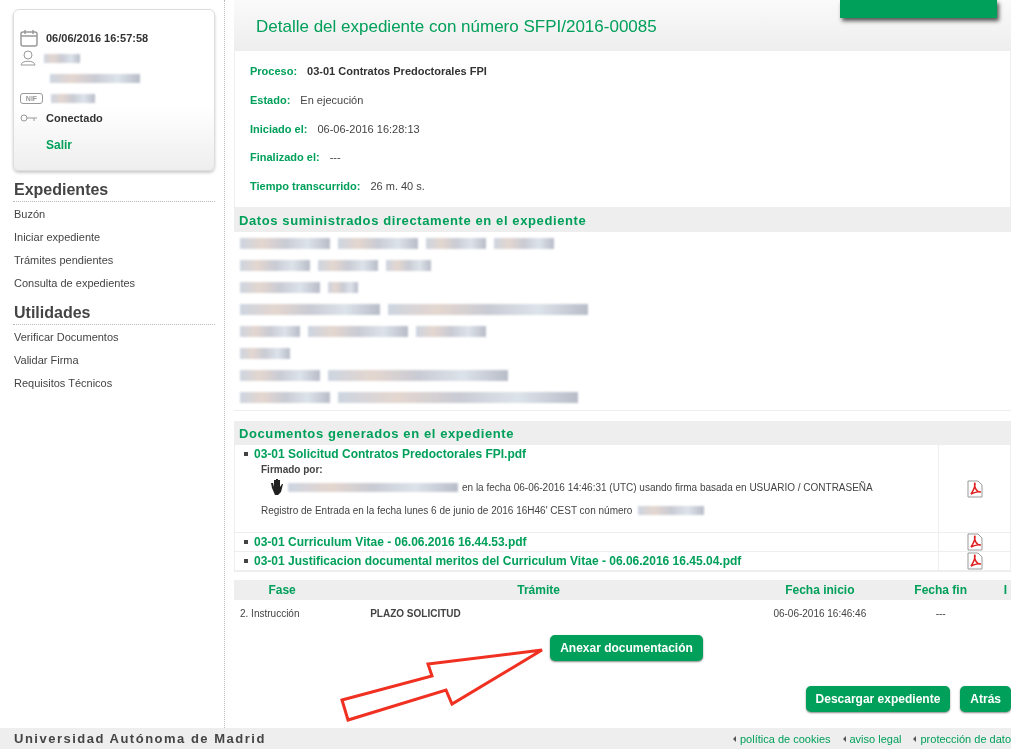  What do you see at coordinates (114, 213) in the screenshot?
I see `menu-link: Buzón` at bounding box center [114, 213].